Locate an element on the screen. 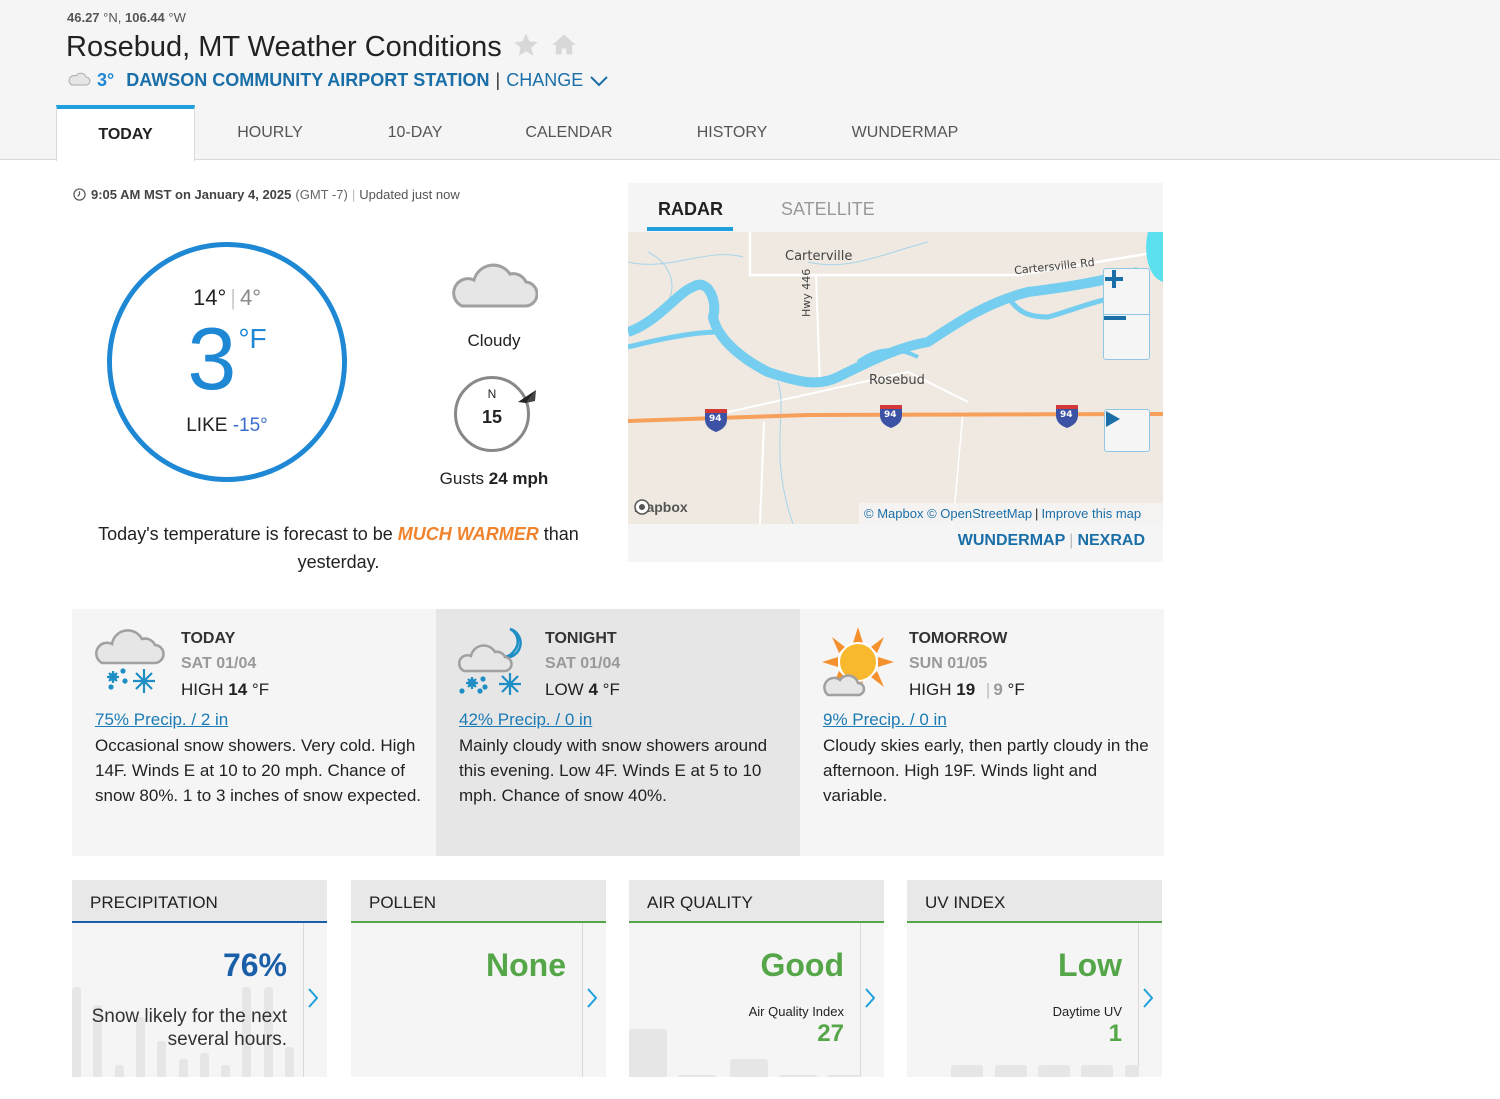  mapbox-icon is located at coordinates (642, 507).